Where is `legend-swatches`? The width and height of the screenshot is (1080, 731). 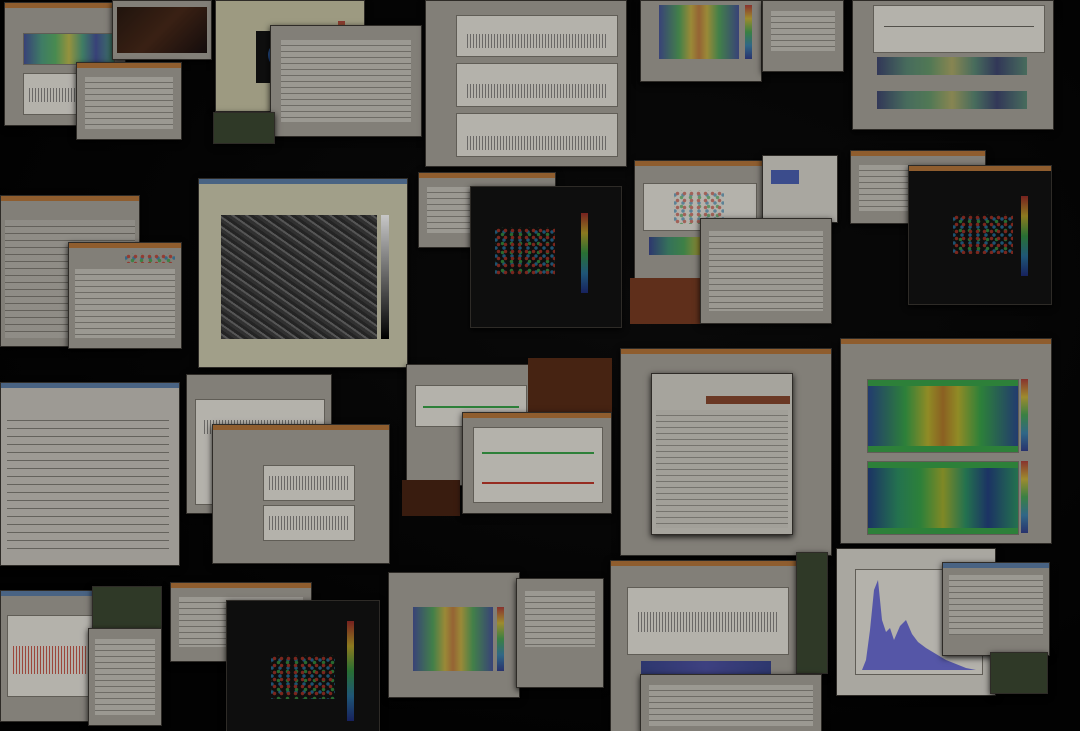
legend-swatches is located at coordinates (150, 258).